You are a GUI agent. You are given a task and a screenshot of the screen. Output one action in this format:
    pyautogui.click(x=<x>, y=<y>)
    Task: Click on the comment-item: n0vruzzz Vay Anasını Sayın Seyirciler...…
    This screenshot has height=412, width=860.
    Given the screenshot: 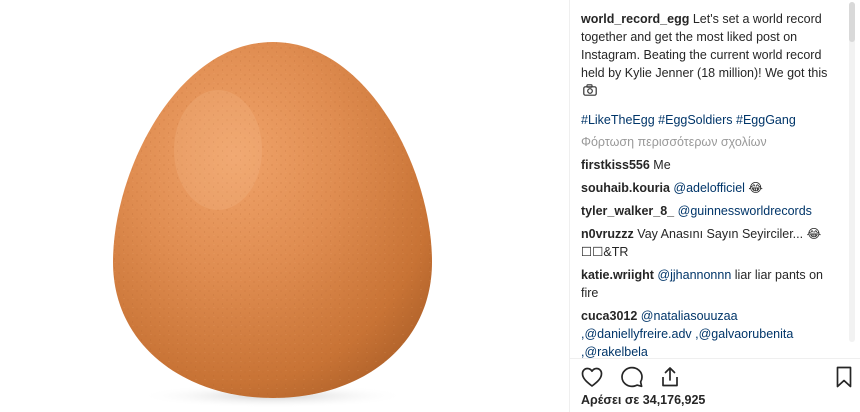 What is the action you would take?
    pyautogui.click(x=710, y=243)
    